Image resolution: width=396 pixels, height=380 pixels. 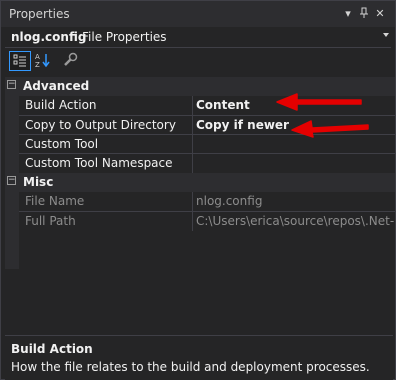 I want to click on categorized-button, so click(x=20, y=61).